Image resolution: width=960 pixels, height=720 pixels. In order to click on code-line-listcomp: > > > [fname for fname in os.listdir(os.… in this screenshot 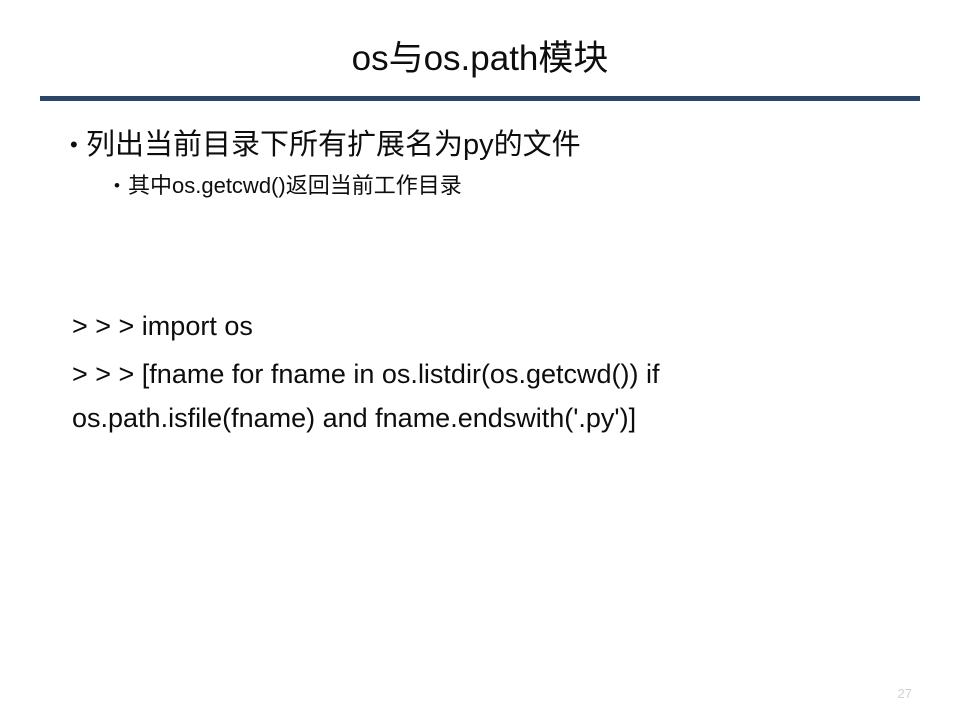, I will do `click(366, 396)`.